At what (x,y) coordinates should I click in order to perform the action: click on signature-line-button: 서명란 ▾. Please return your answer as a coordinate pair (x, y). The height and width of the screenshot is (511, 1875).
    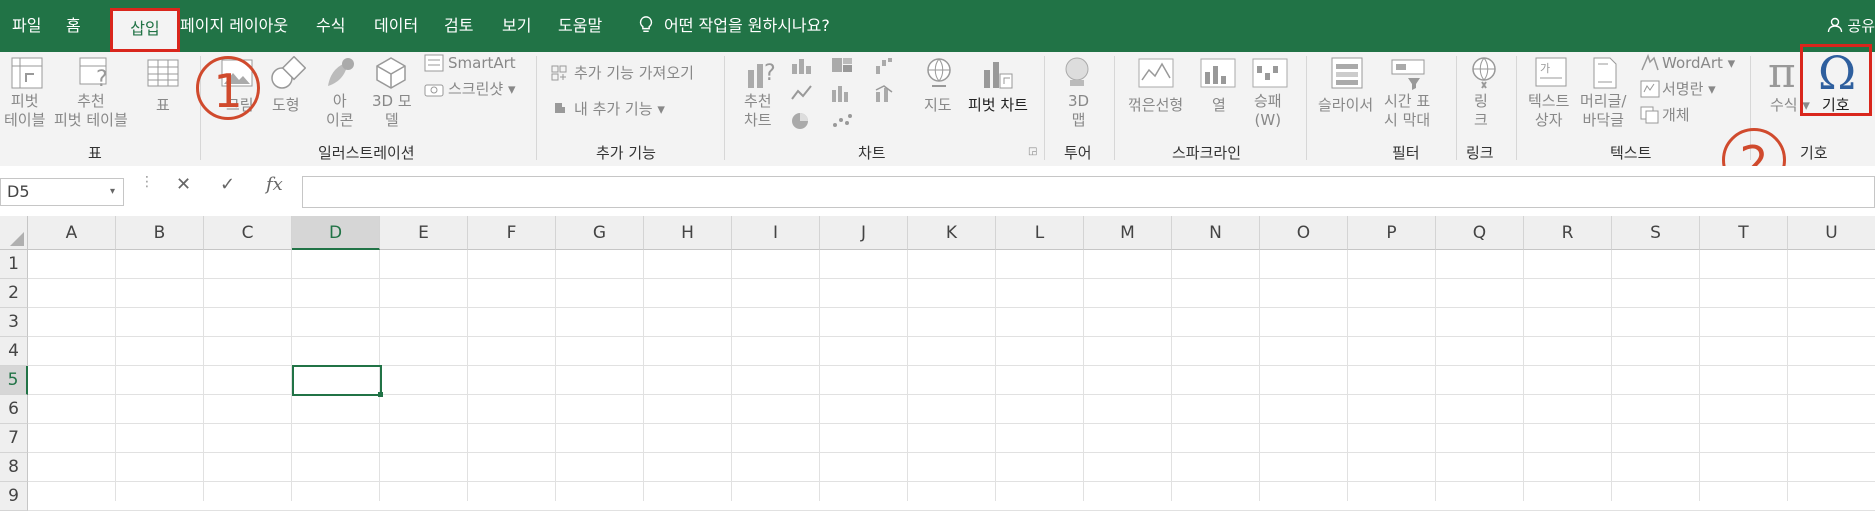
    Looking at the image, I should click on (1689, 89).